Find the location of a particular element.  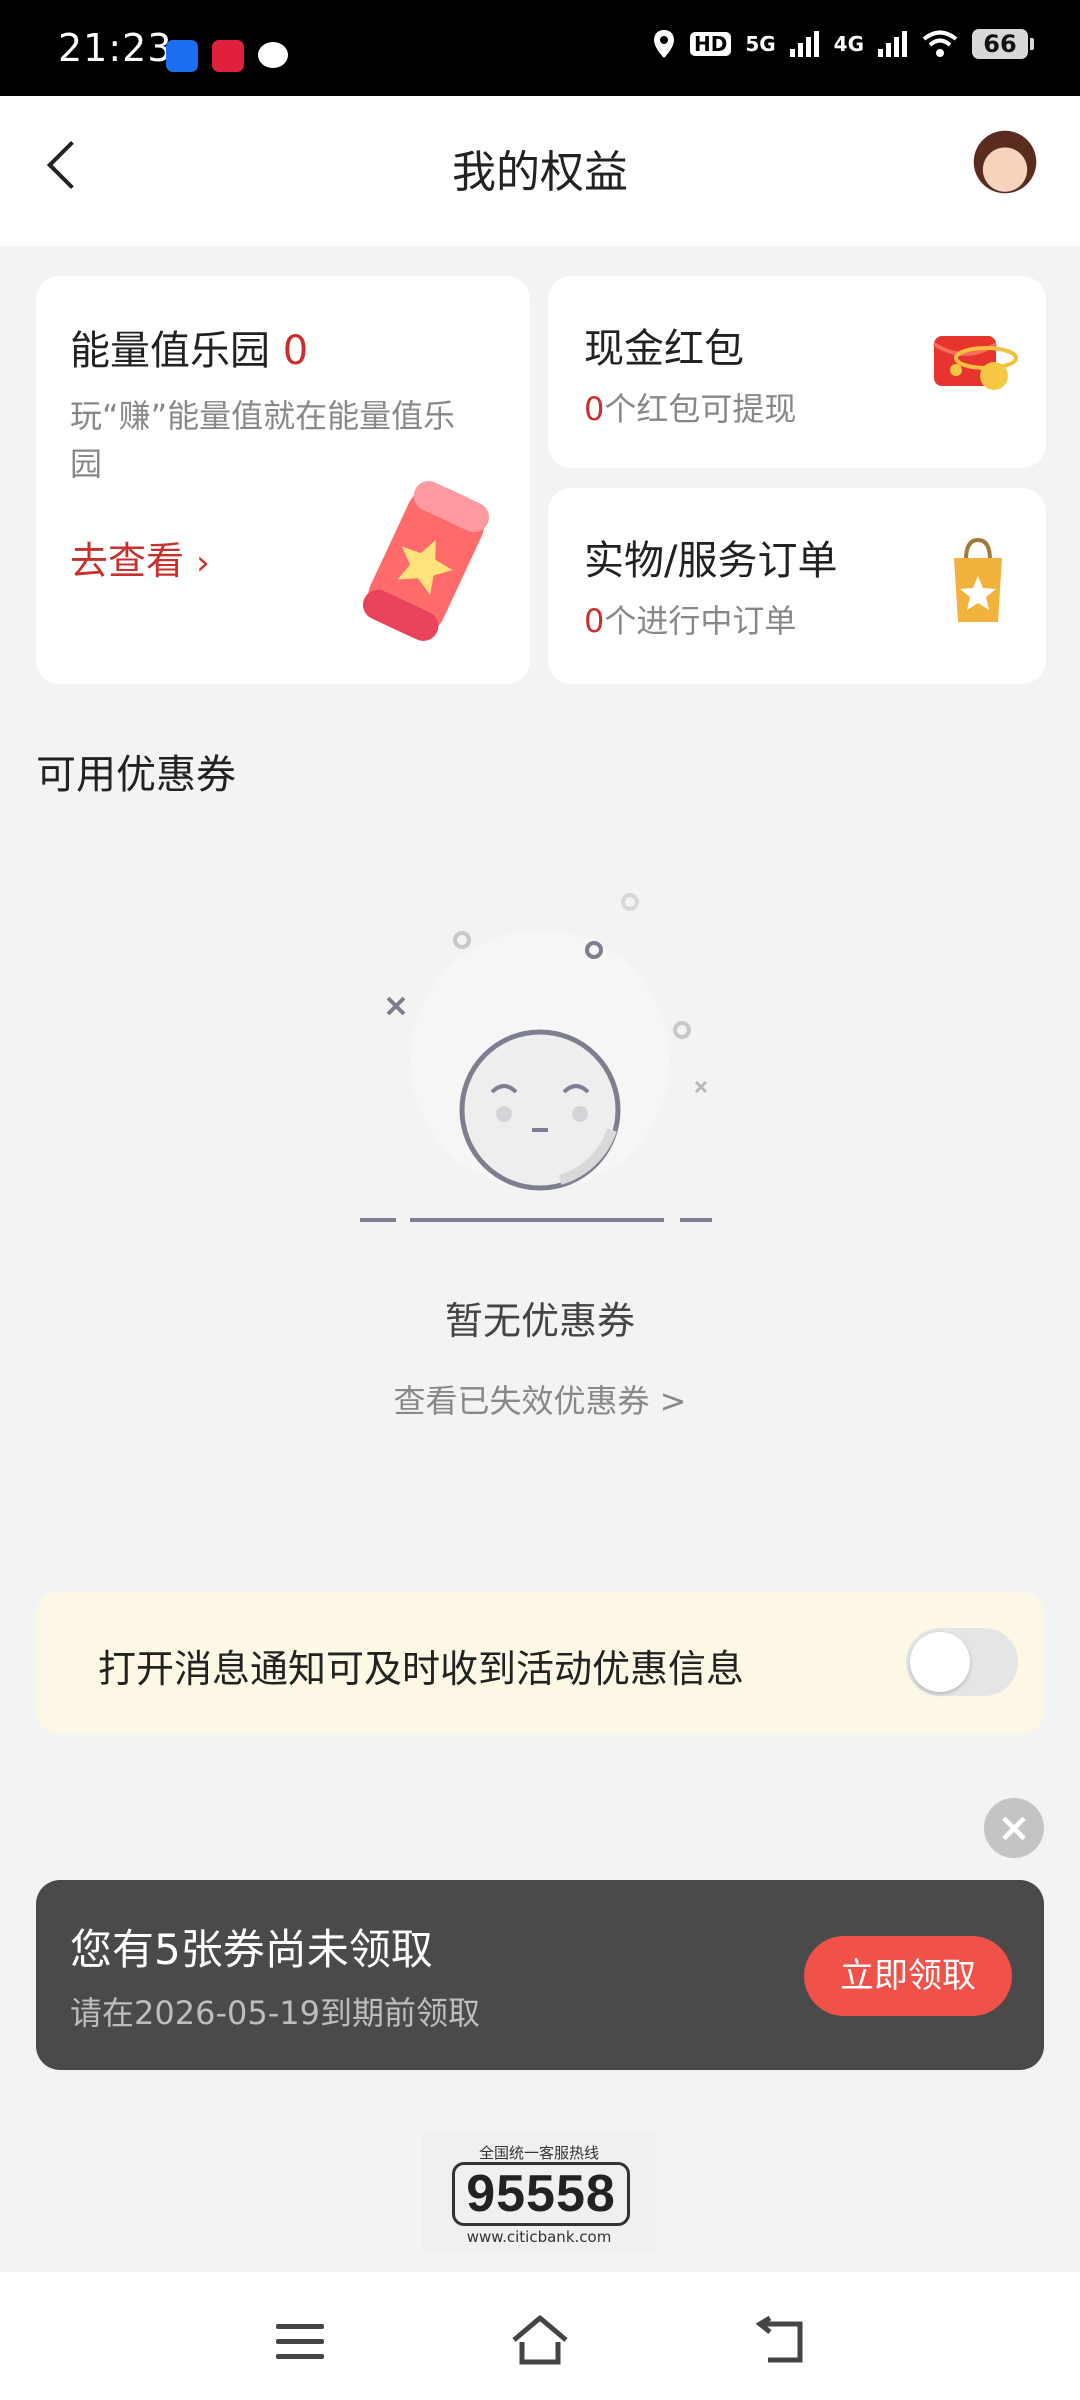

notification-prompt: 打开消息通知可及时收到活动优惠信息 is located at coordinates (540, 1663).